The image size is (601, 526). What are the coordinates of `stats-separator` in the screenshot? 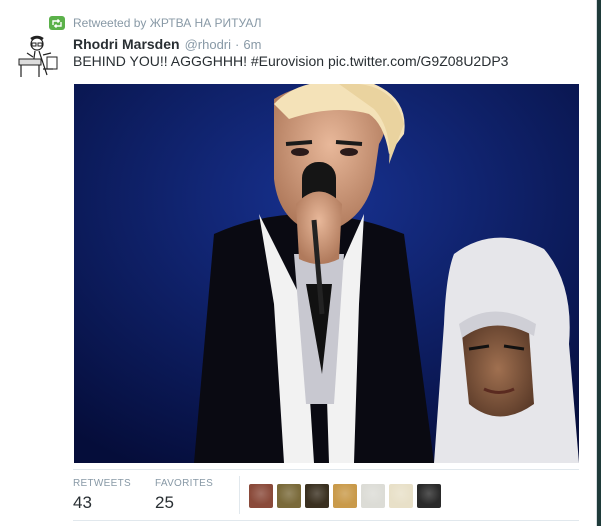 It's located at (239, 495).